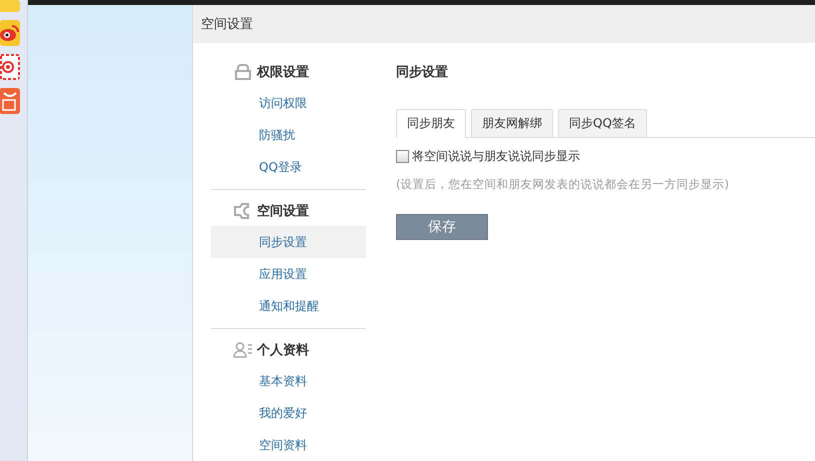 The height and width of the screenshot is (461, 815). I want to click on tab: 同步朋友, so click(431, 123).